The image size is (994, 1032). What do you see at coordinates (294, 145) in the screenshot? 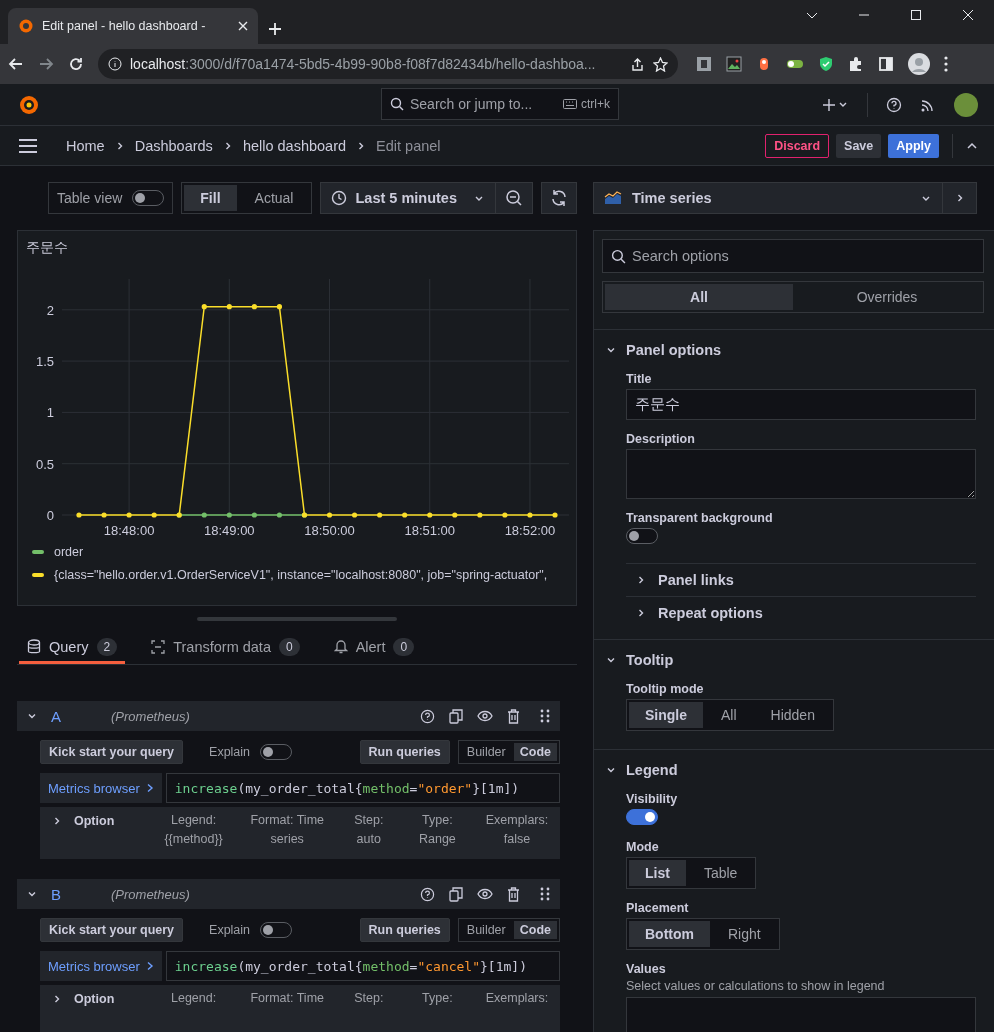
I see `breadcrumb-link: hello dashboard` at bounding box center [294, 145].